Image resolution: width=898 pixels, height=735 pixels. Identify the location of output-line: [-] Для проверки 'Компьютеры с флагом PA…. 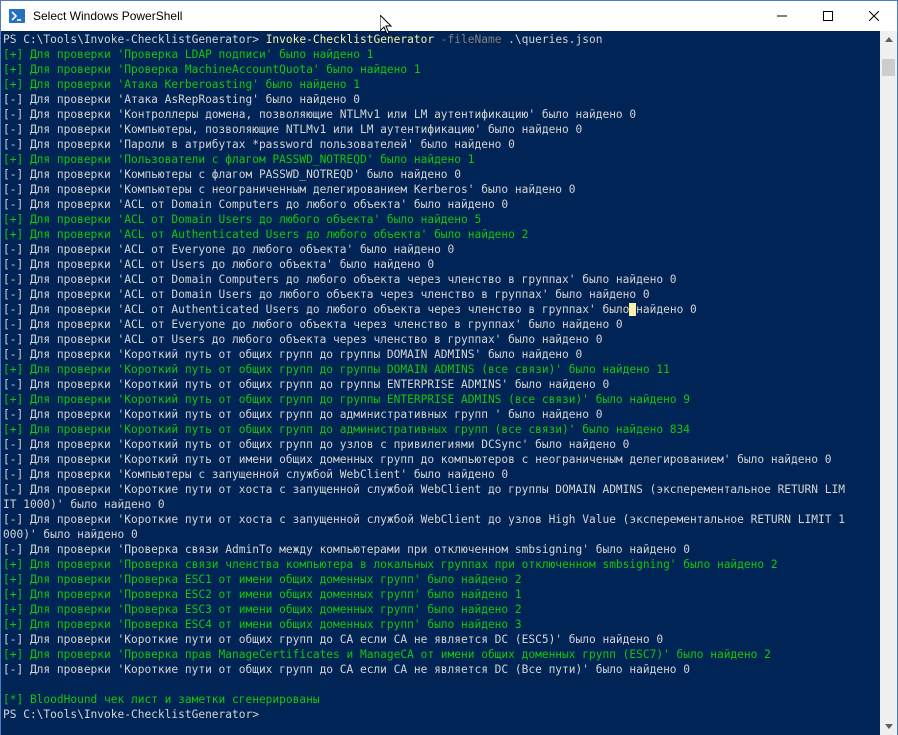
(232, 174).